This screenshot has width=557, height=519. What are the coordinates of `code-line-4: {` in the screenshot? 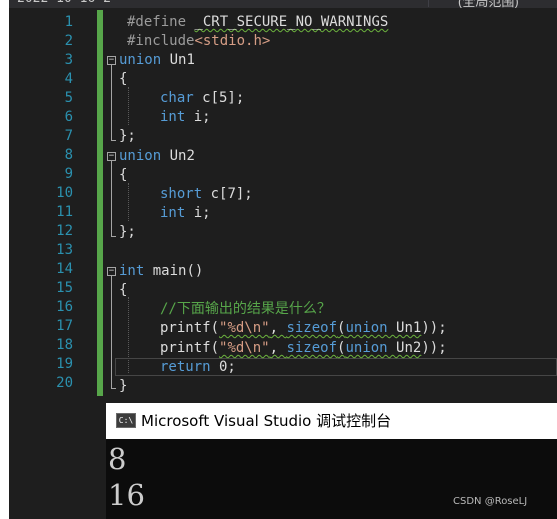 It's located at (123, 79).